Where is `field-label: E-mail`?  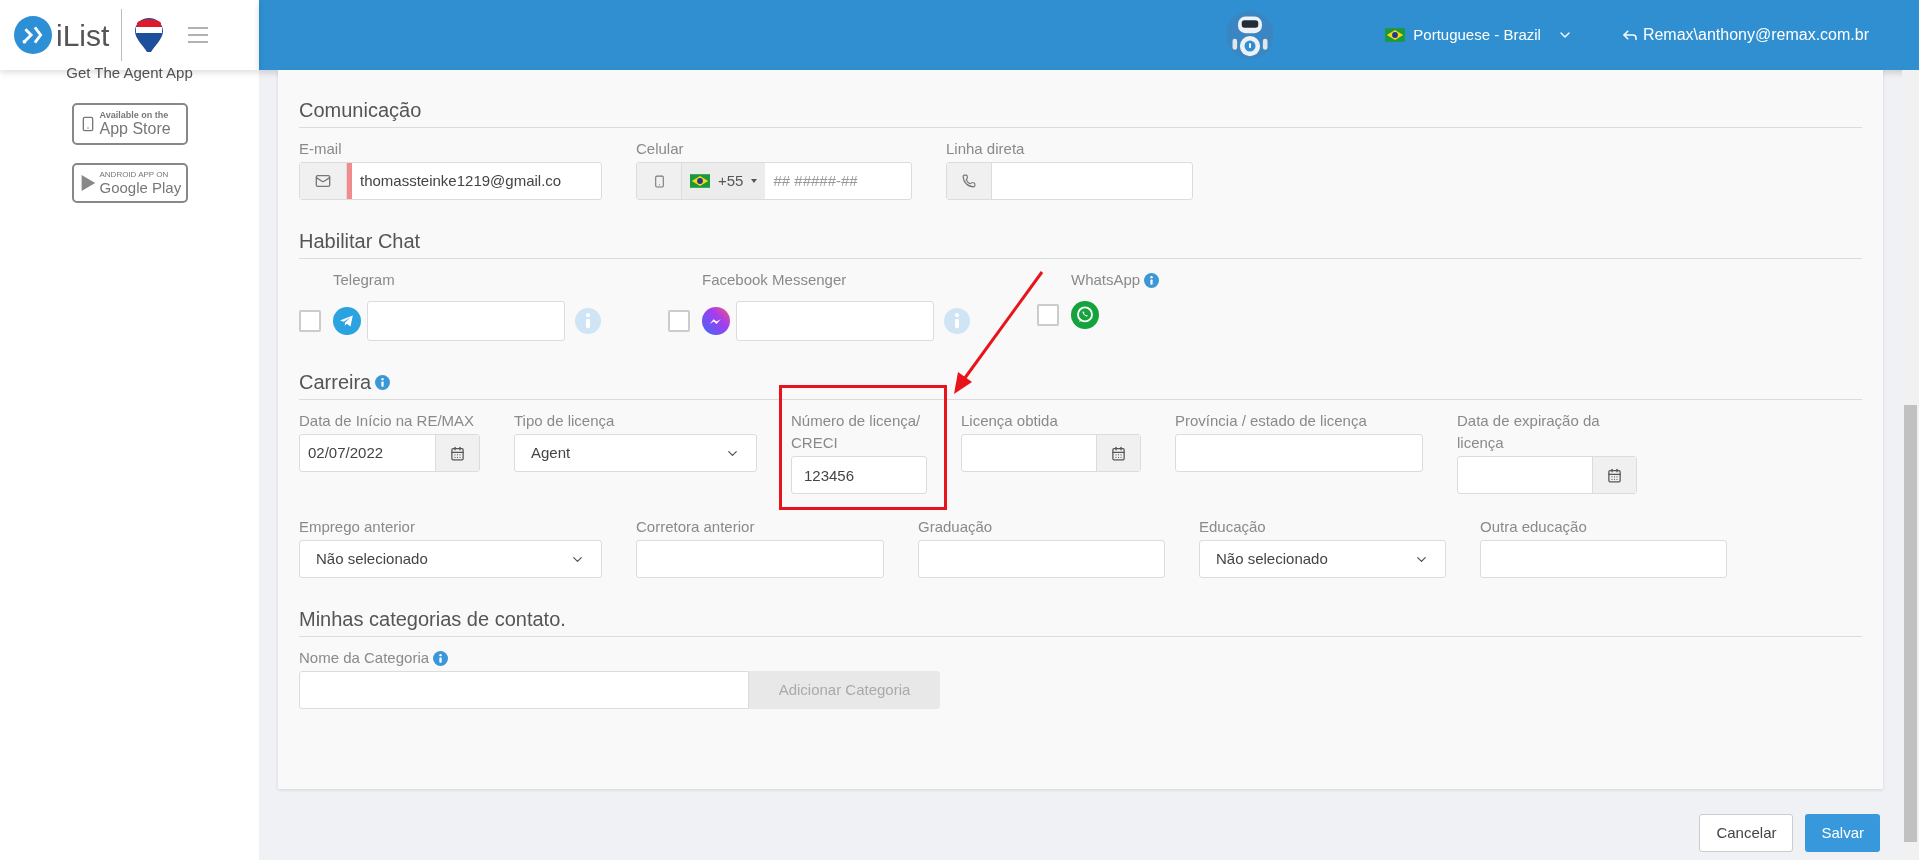
field-label: E-mail is located at coordinates (321, 149).